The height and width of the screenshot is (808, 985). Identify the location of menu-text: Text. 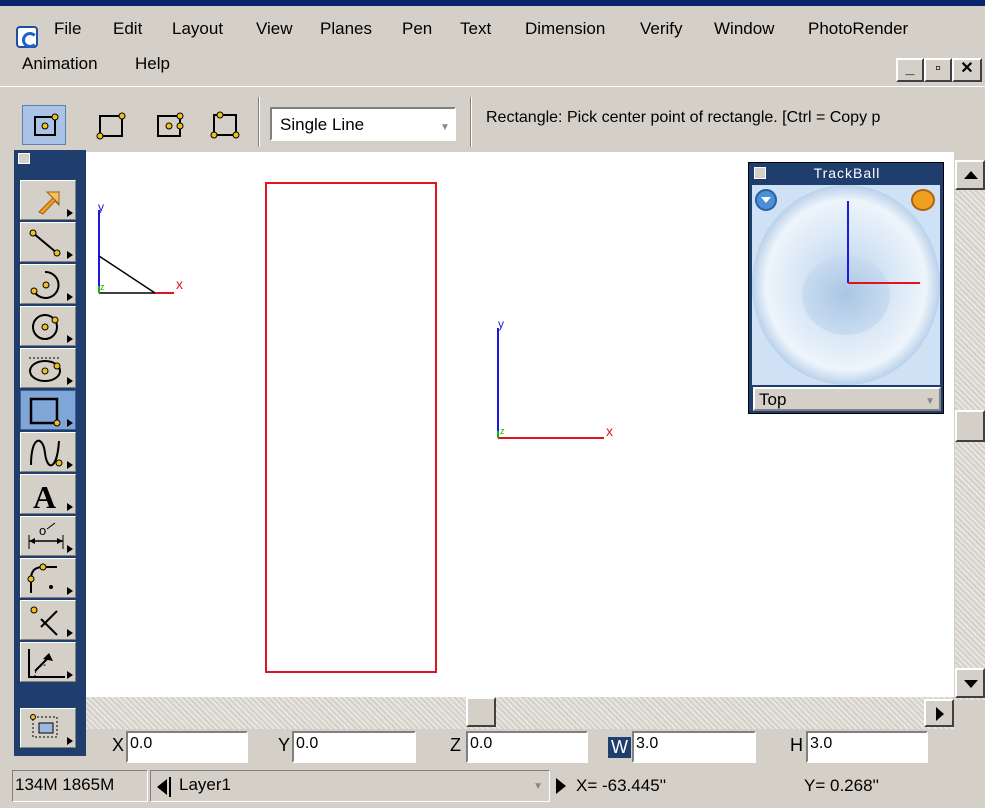
(475, 29).